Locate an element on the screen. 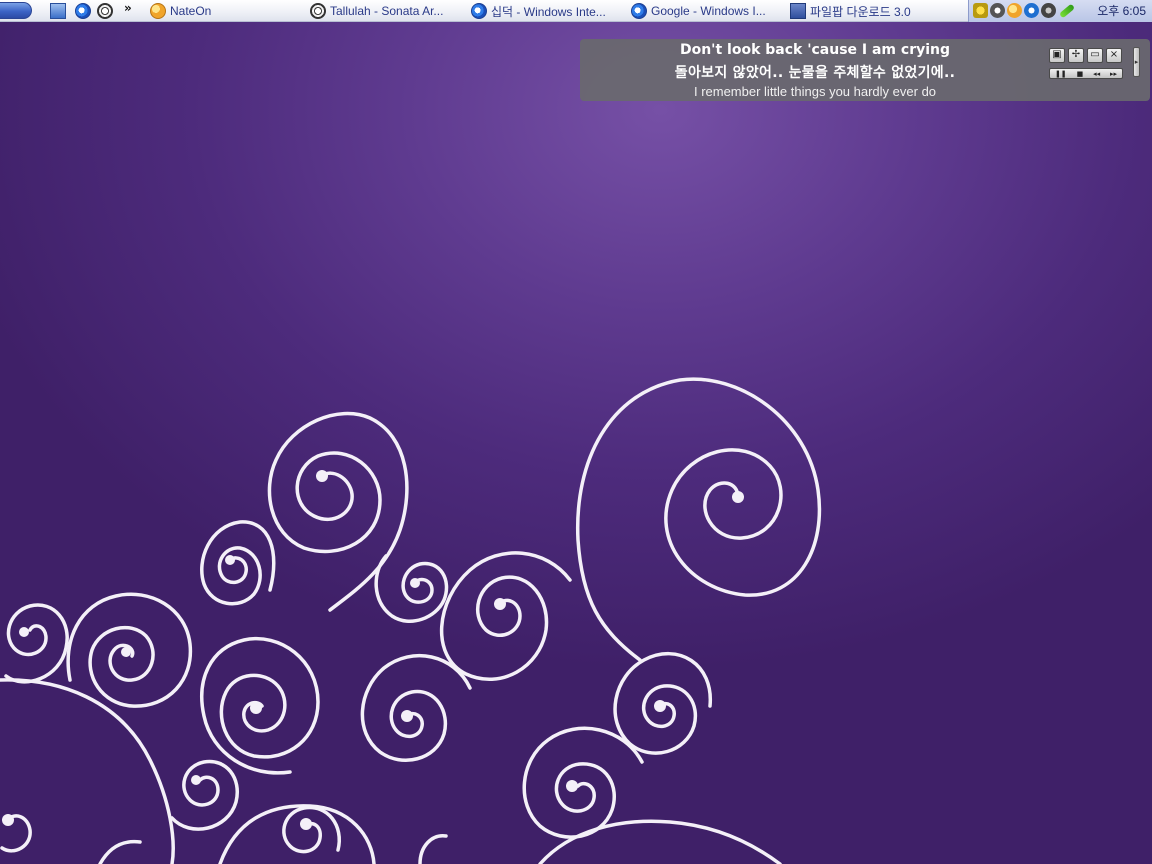 The image size is (1152, 864). network-tray-icon is located at coordinates (1031, 10).